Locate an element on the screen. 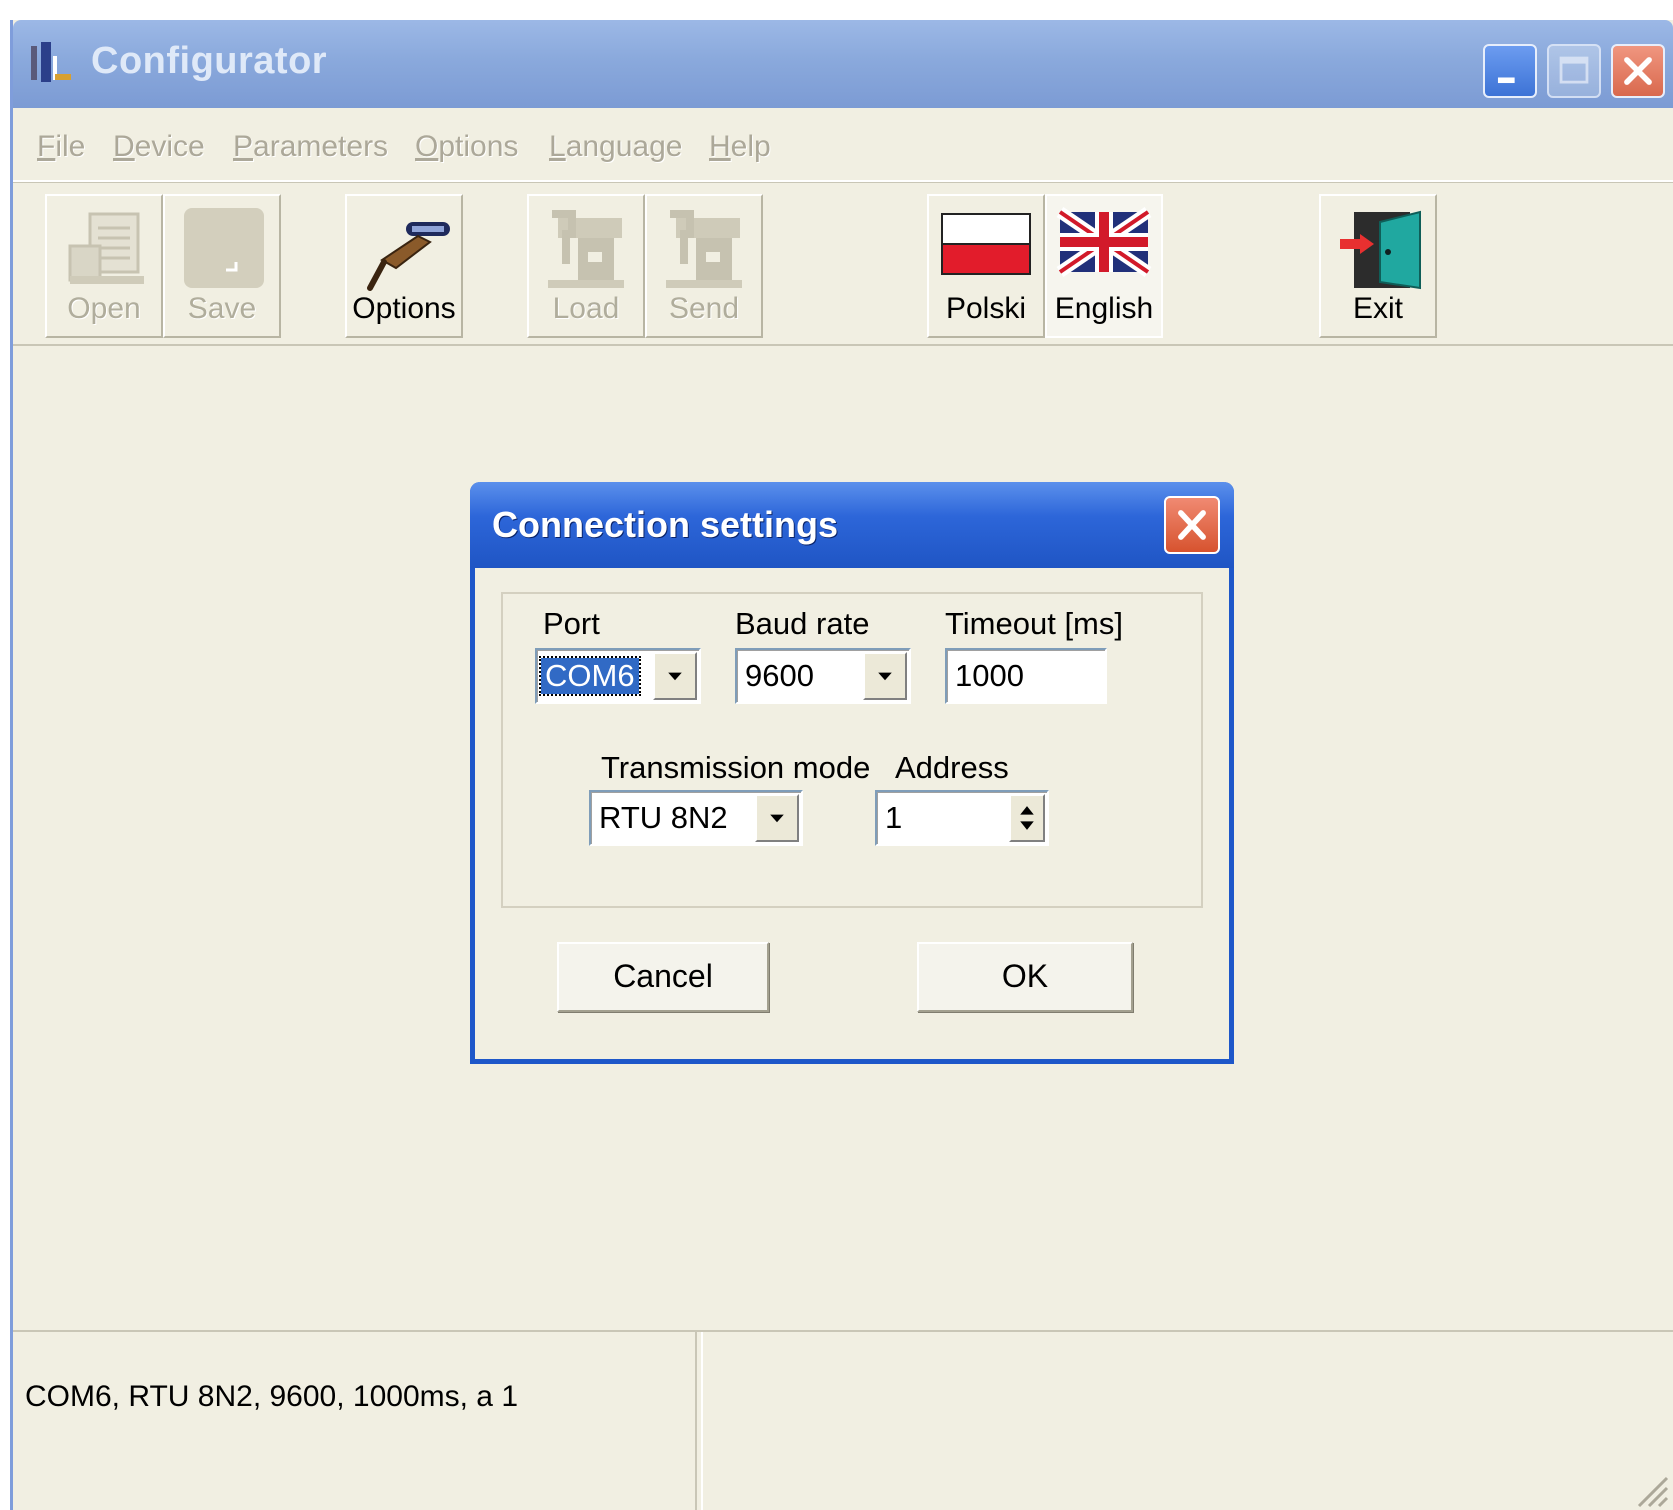  open-button: Open is located at coordinates (104, 266).